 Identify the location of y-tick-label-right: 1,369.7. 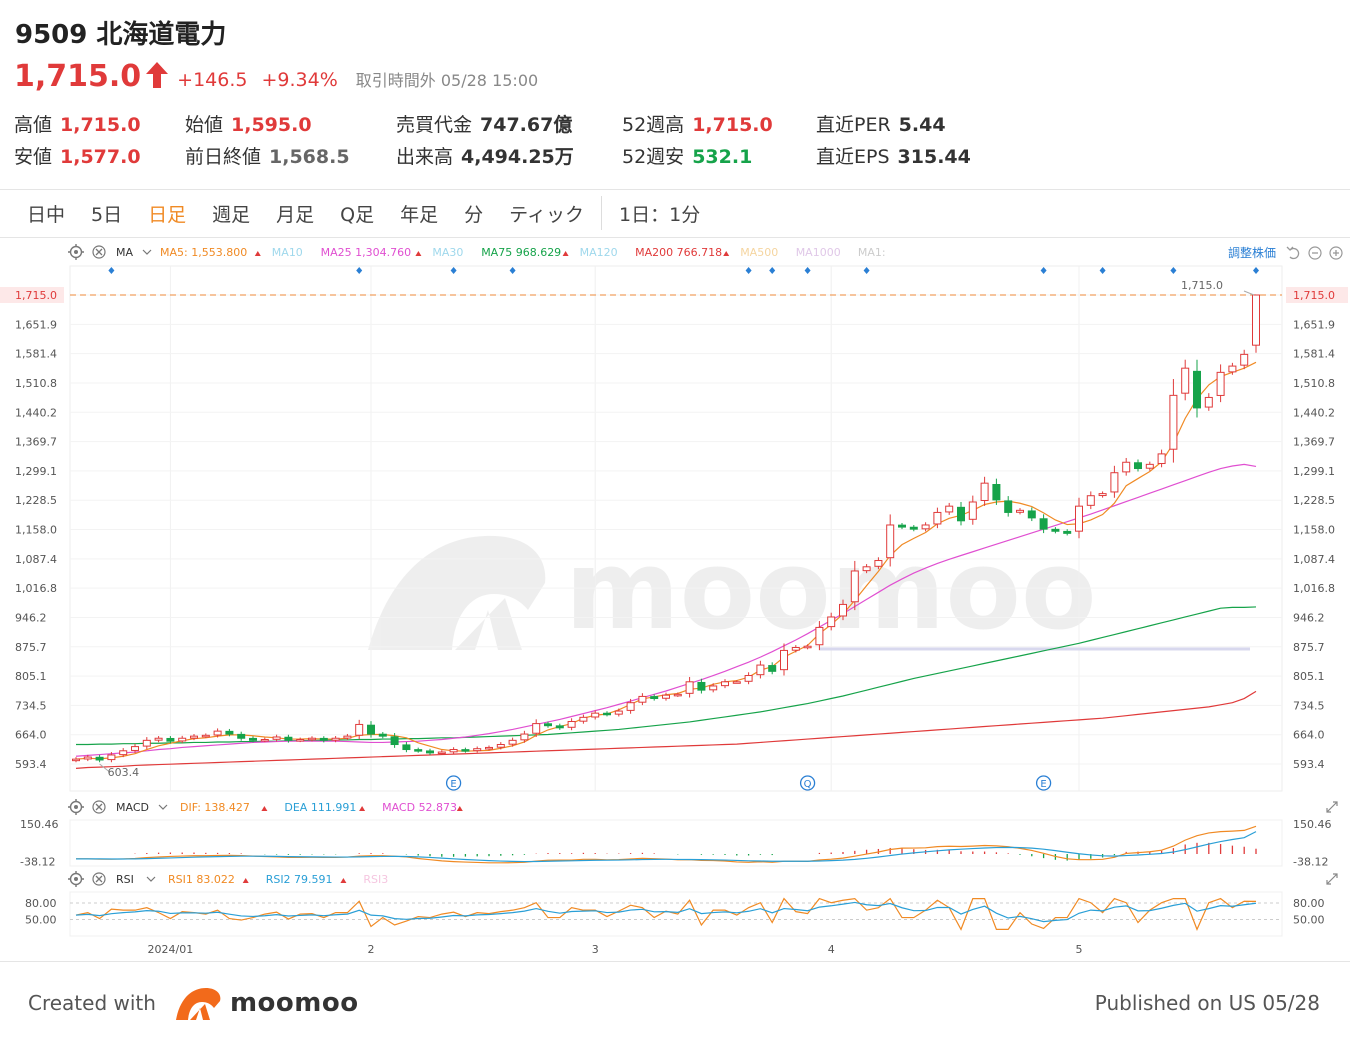
(1314, 442).